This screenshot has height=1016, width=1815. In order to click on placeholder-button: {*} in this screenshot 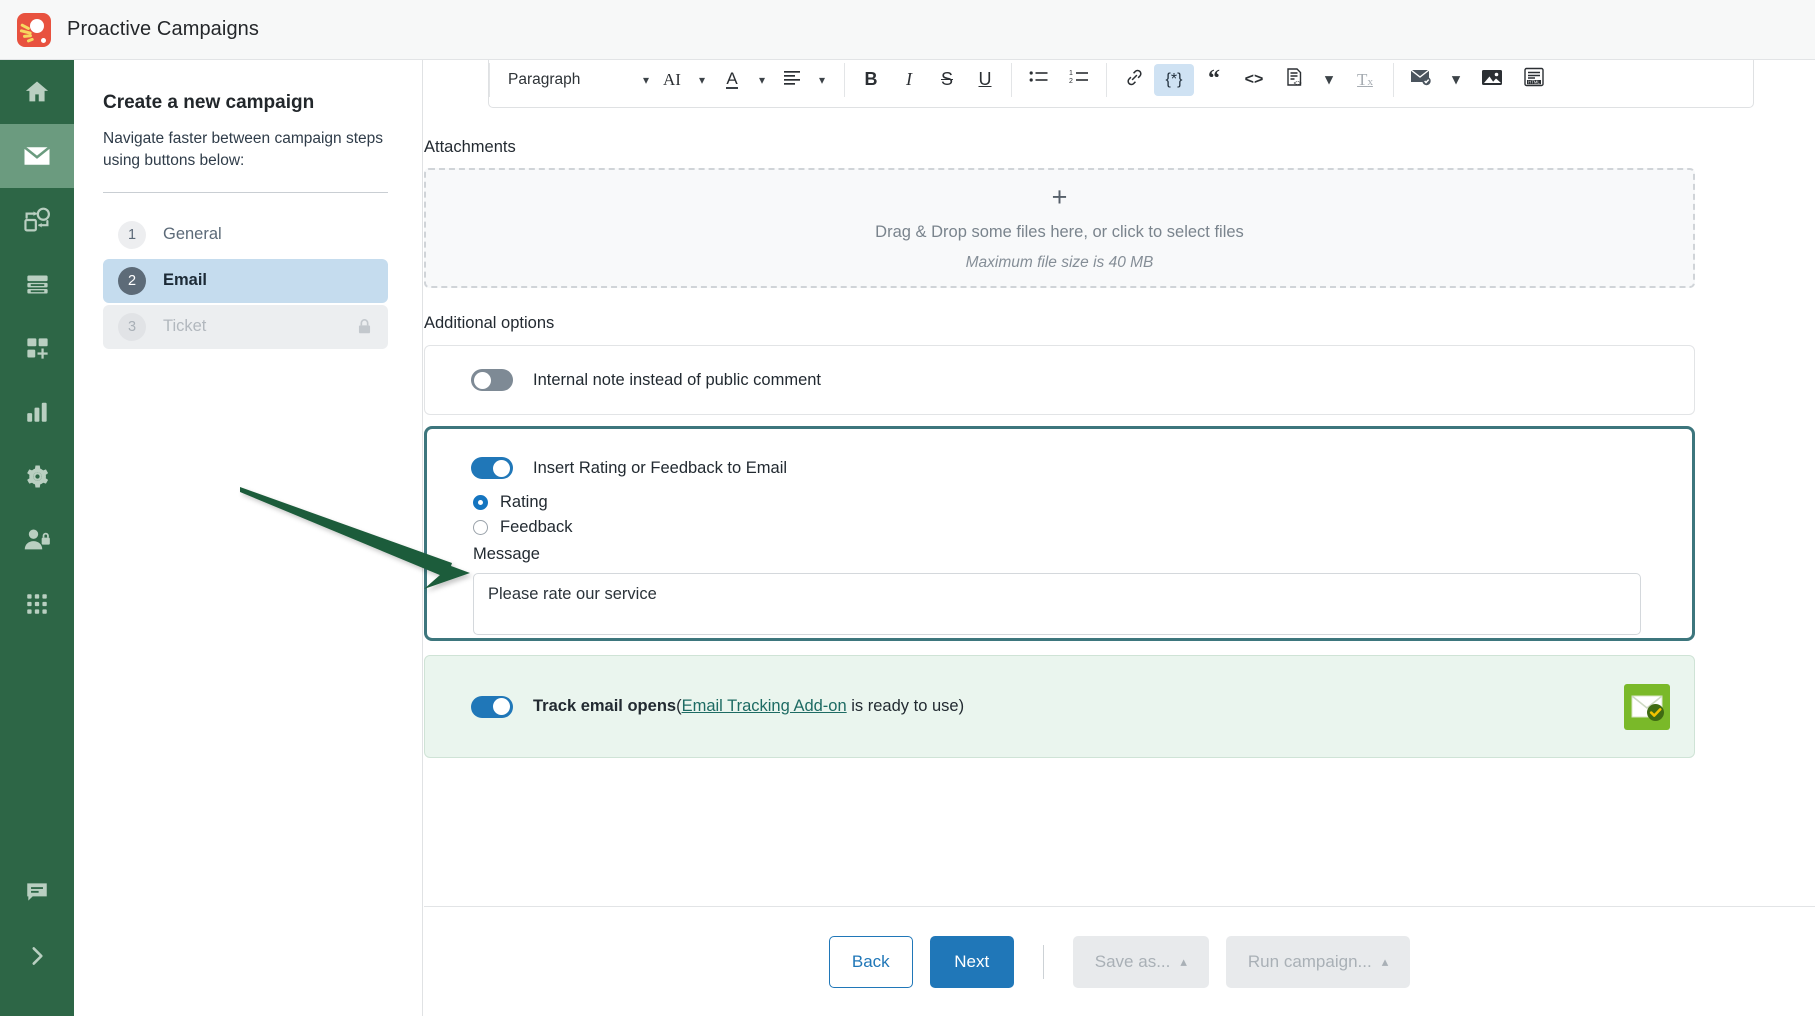, I will do `click(1174, 79)`.